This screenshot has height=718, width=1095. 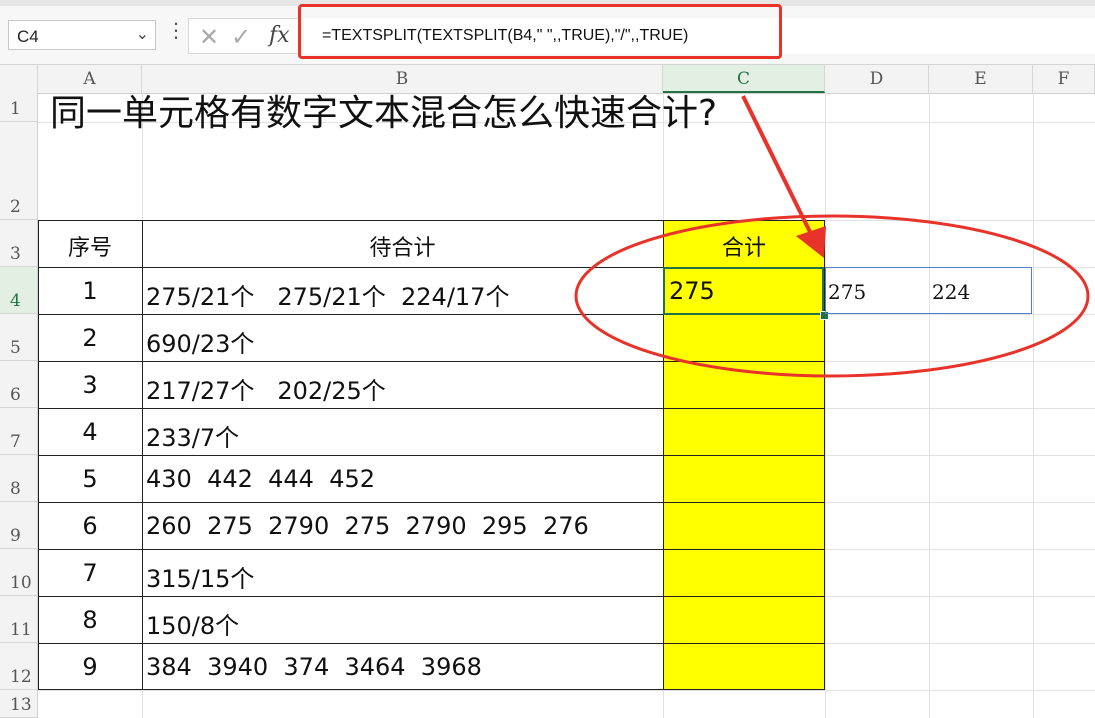 What do you see at coordinates (176, 30) in the screenshot?
I see `more-options-icon: ⋮` at bounding box center [176, 30].